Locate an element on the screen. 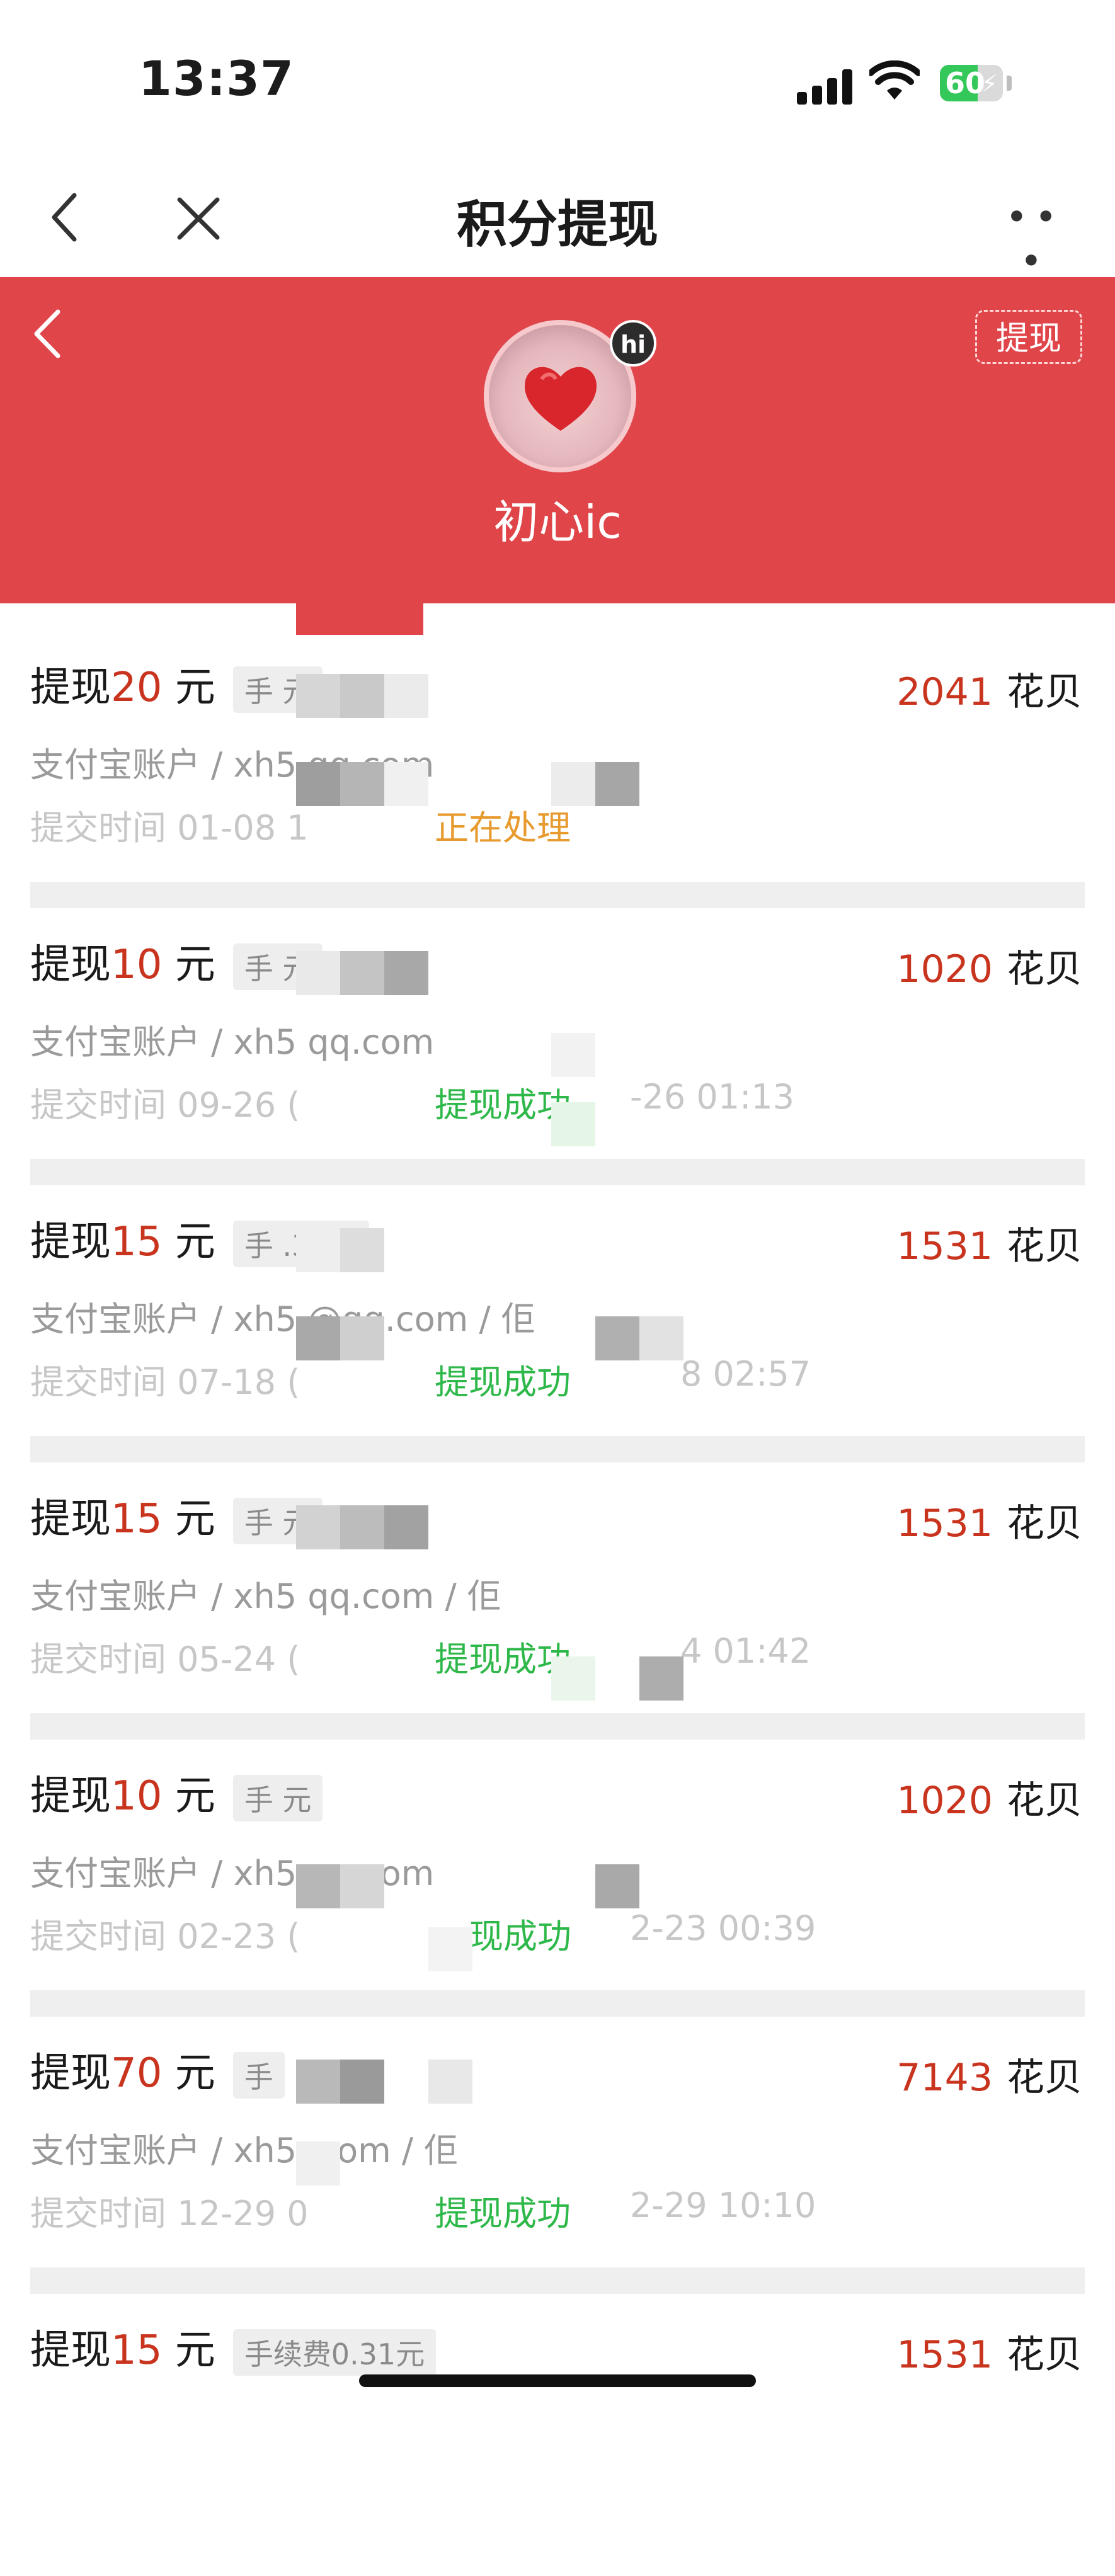 Image resolution: width=1115 pixels, height=2576 pixels. record-status: 正在处理 is located at coordinates (503, 828).